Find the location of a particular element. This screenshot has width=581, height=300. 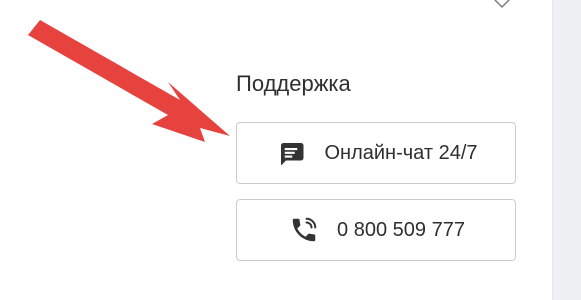

phone-number-button: 0 800 509 777 is located at coordinates (376, 230).